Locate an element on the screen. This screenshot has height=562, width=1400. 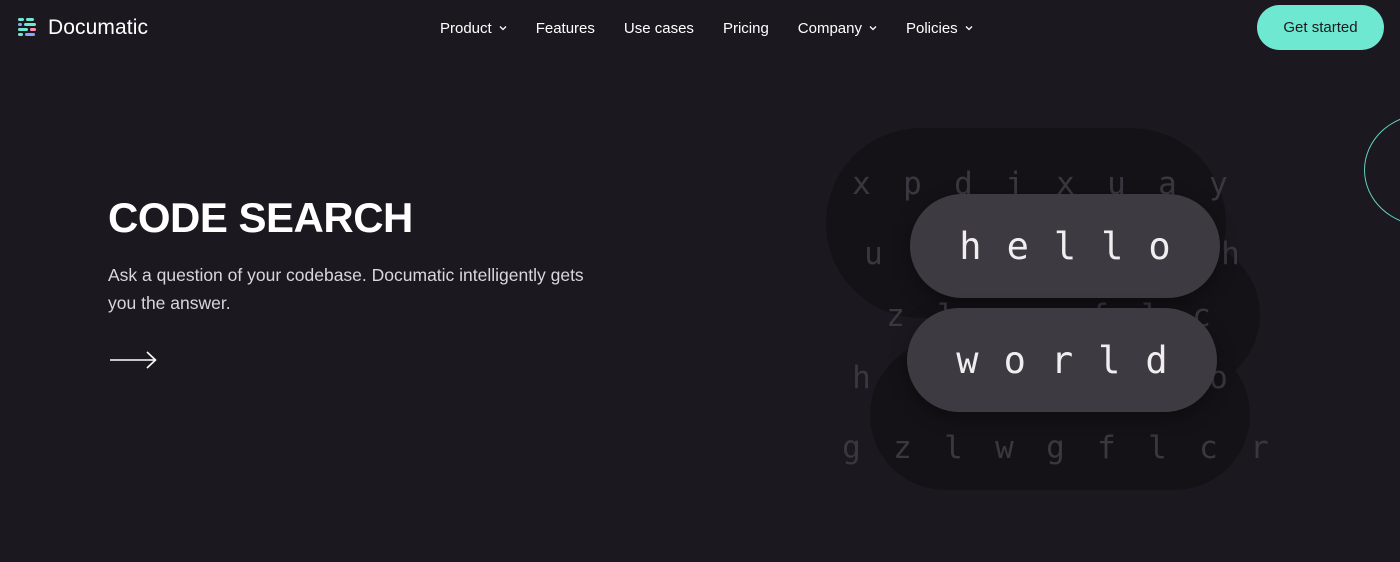
nav-item-policies: Policies is located at coordinates (939, 28).